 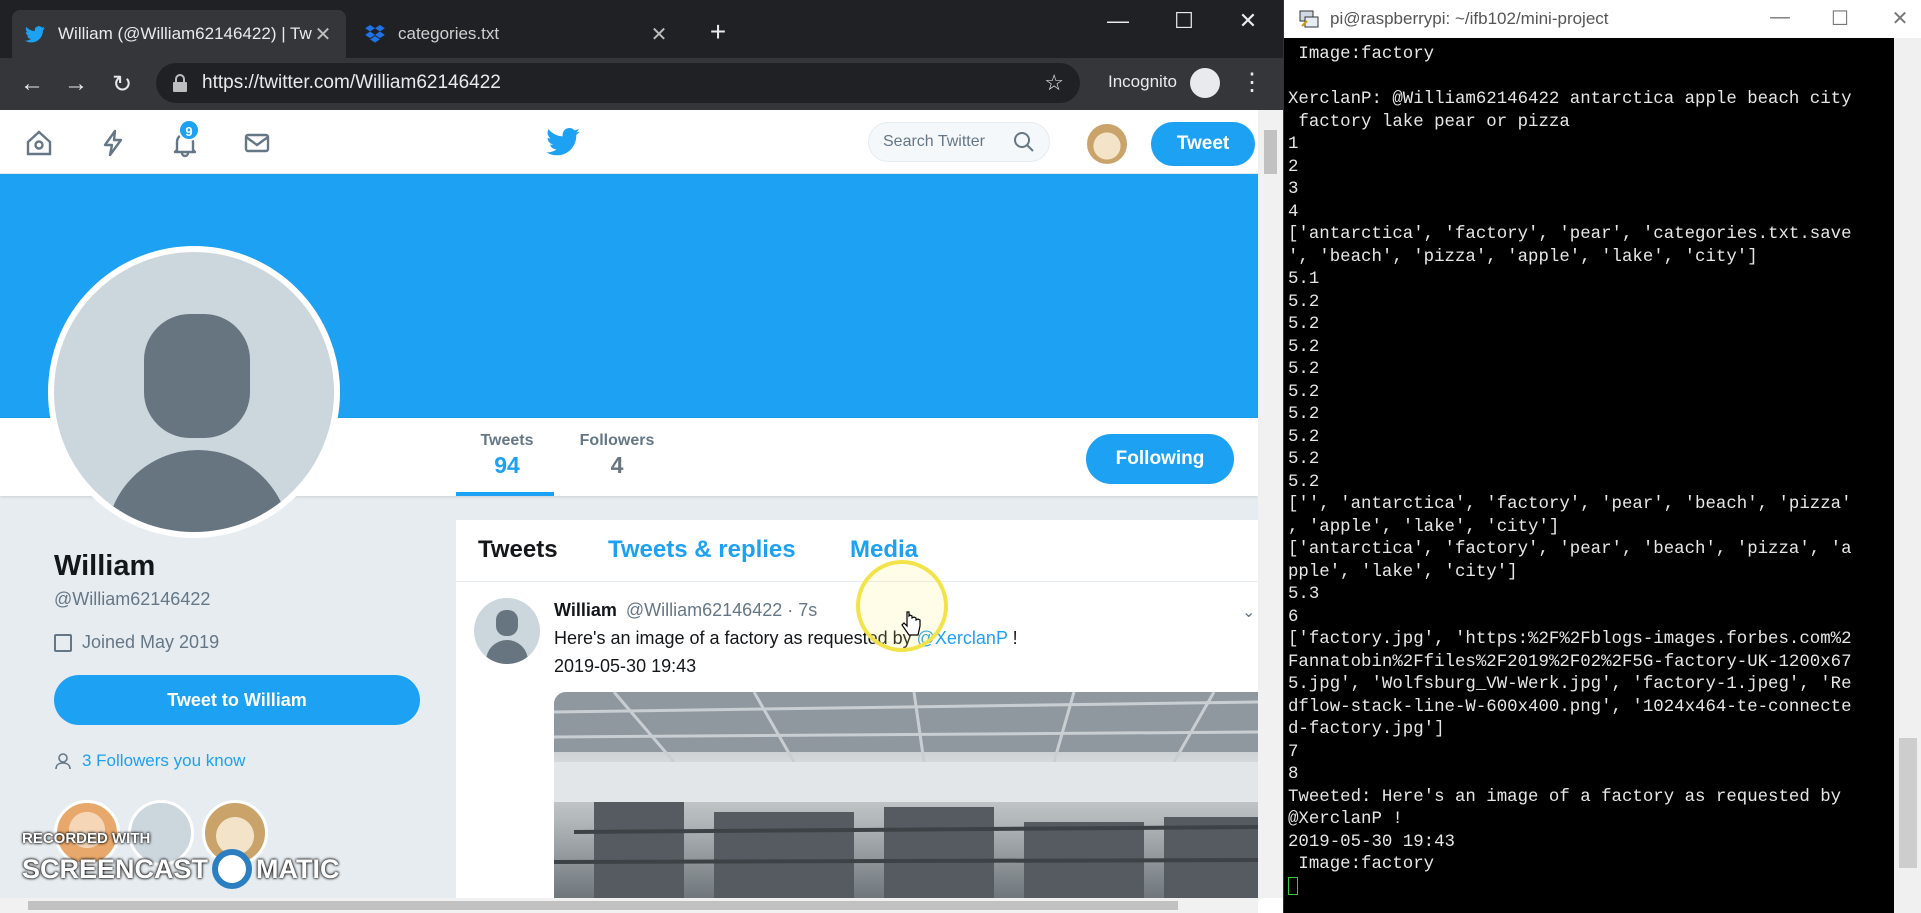 I want to click on tweet-date: 2019-05-30 19:43, so click(x=625, y=666).